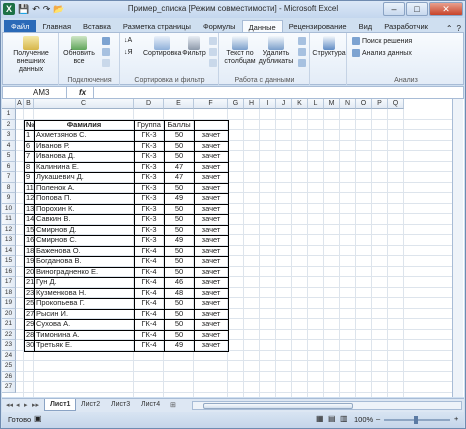 The image size is (466, 429). What do you see at coordinates (173, 405) in the screenshot?
I see `insert-sheet-icon: ⊞` at bounding box center [173, 405].